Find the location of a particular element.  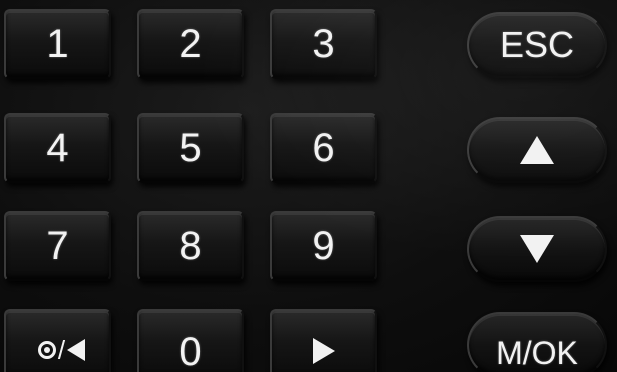

circle-dot-icon is located at coordinates (46, 350).